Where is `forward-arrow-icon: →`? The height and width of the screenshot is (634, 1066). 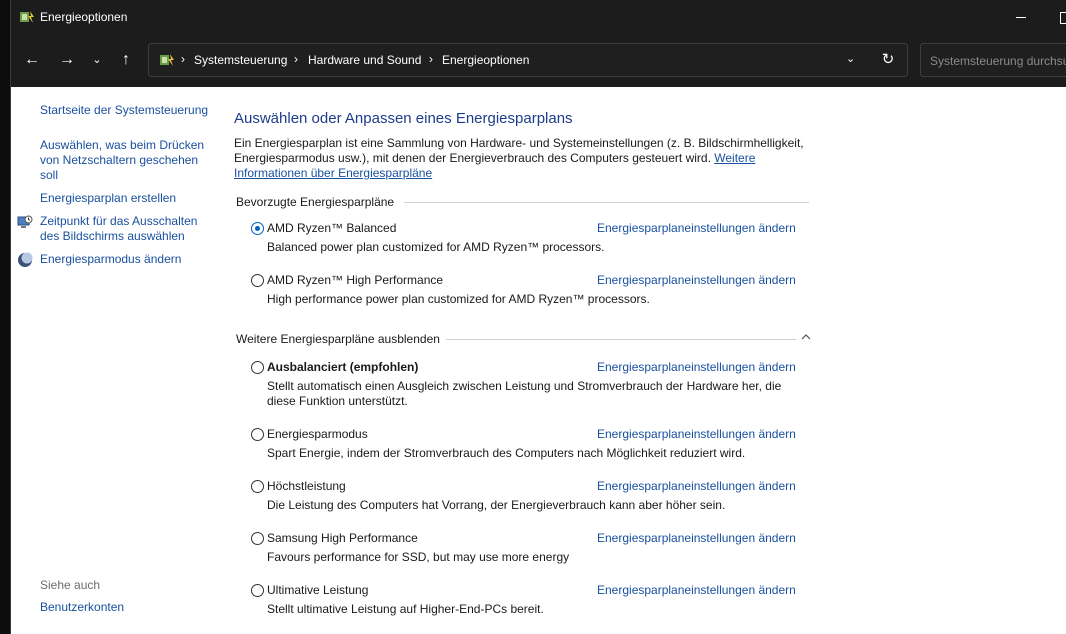
forward-arrow-icon: → is located at coordinates (67, 60).